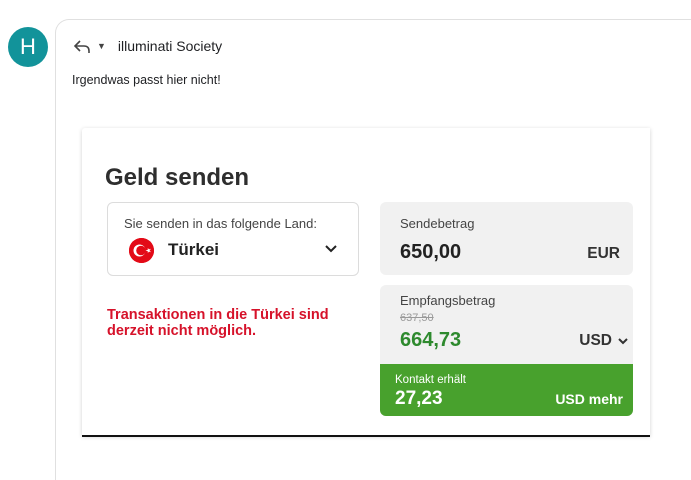 The width and height of the screenshot is (691, 480). What do you see at coordinates (177, 177) in the screenshot?
I see `page-title: Geld senden` at bounding box center [177, 177].